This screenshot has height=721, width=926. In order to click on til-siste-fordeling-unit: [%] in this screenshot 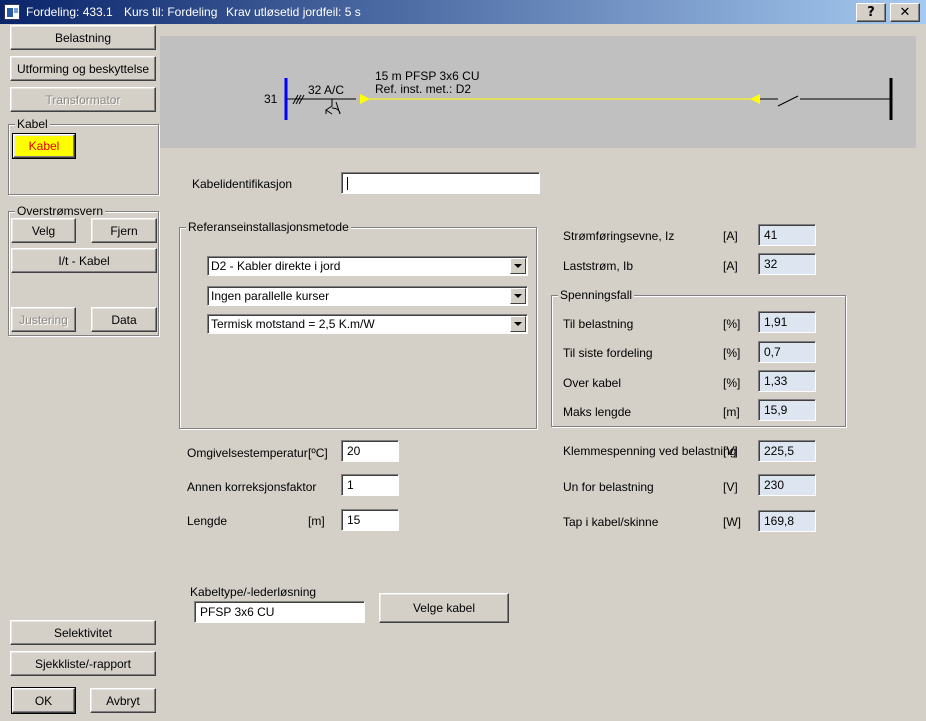, I will do `click(732, 353)`.